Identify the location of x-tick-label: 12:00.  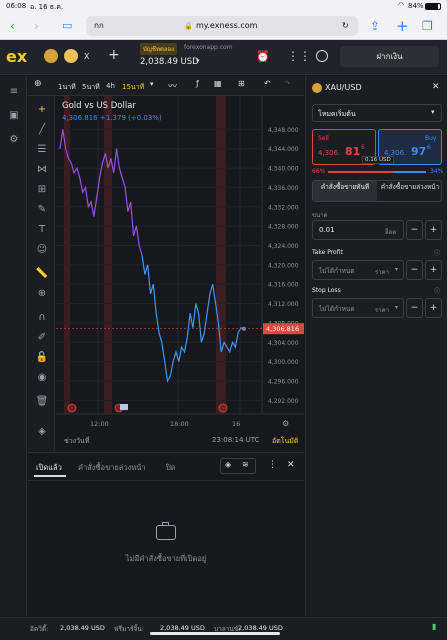
(99, 424).